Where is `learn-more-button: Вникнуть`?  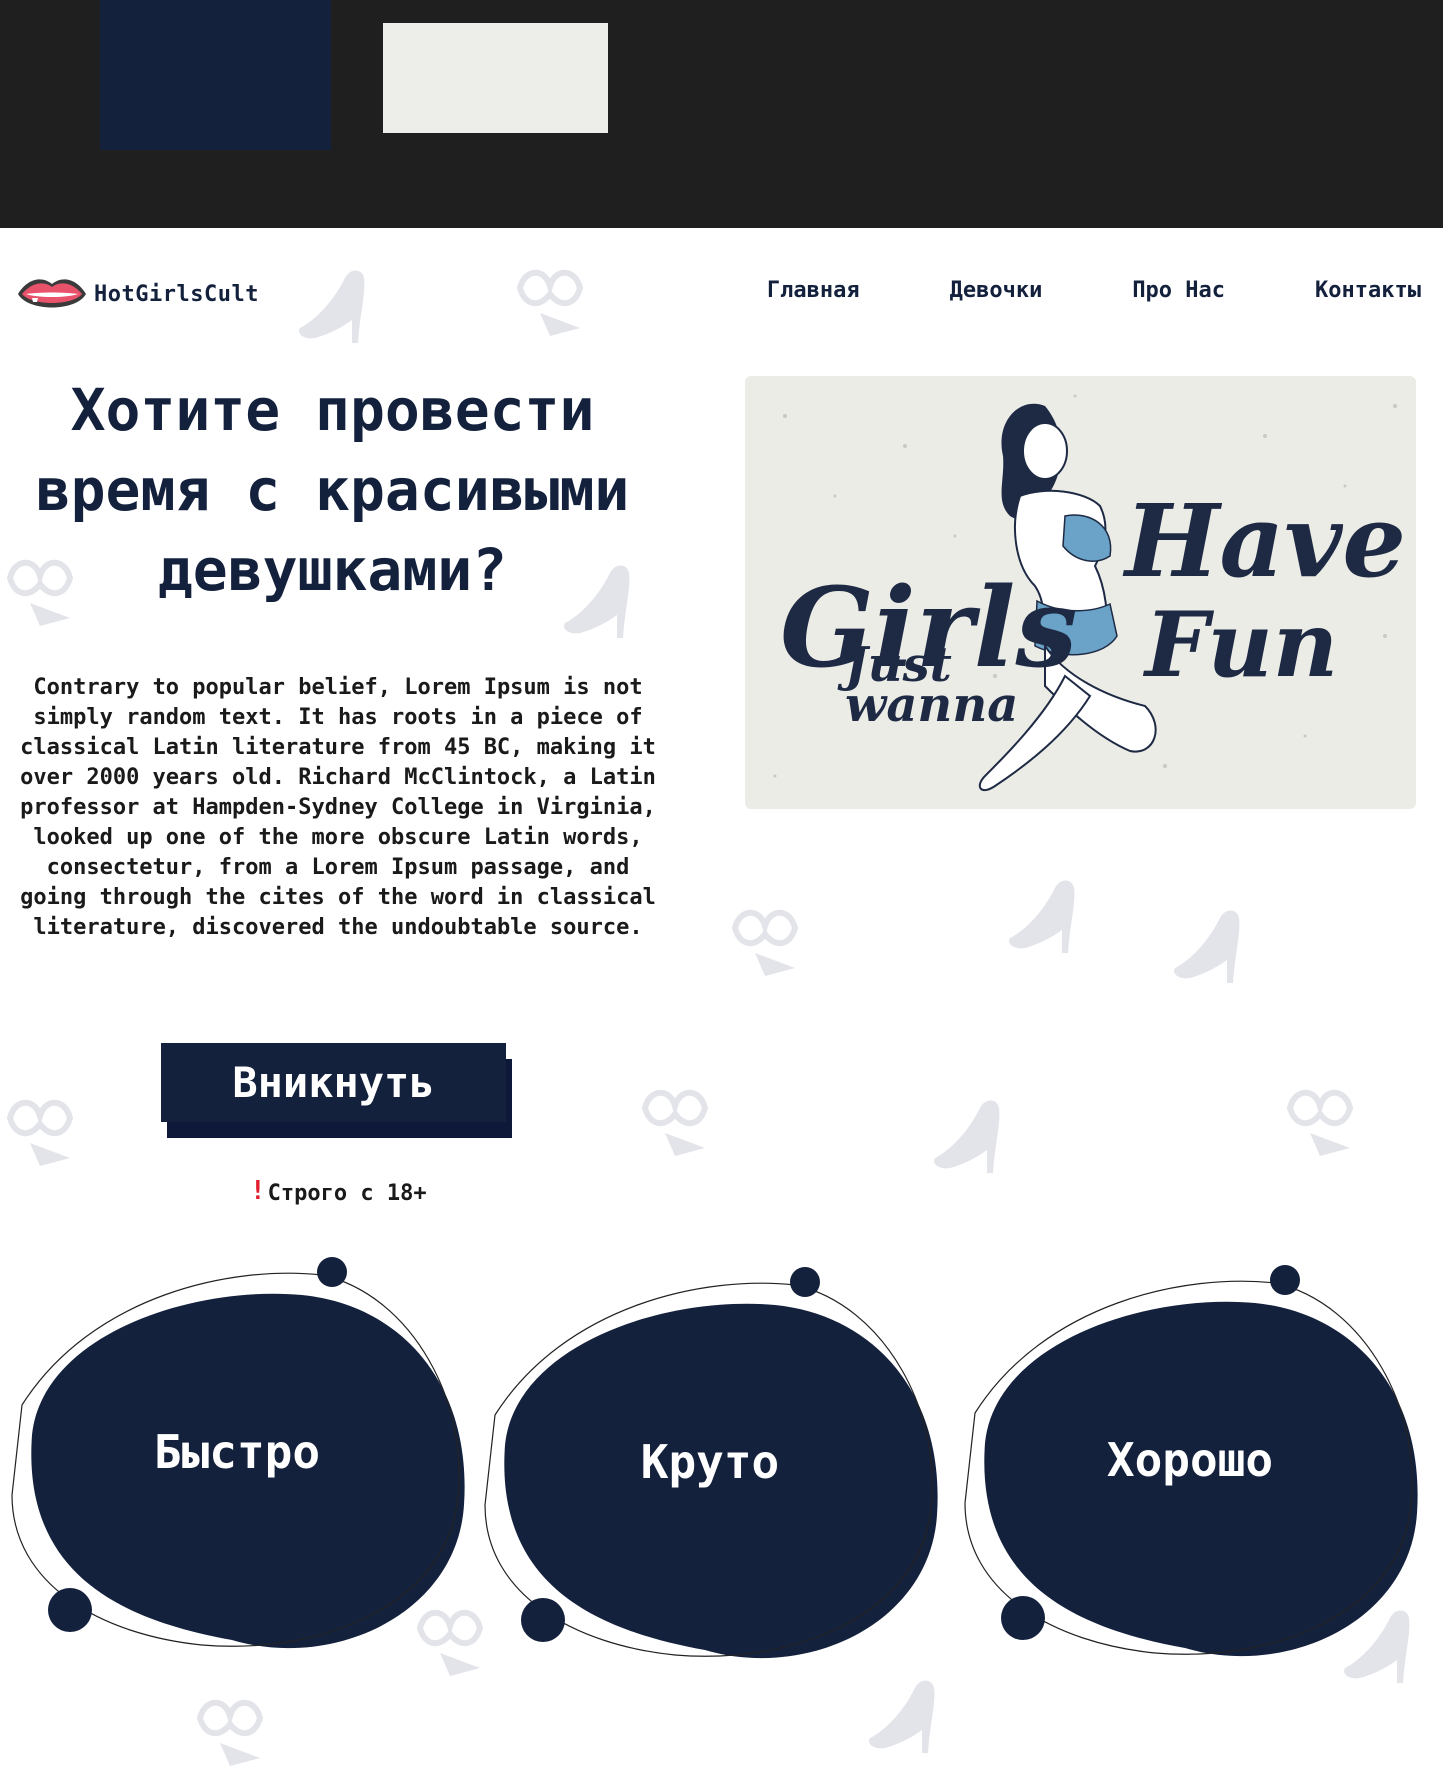
learn-more-button: Вникнуть is located at coordinates (333, 1082).